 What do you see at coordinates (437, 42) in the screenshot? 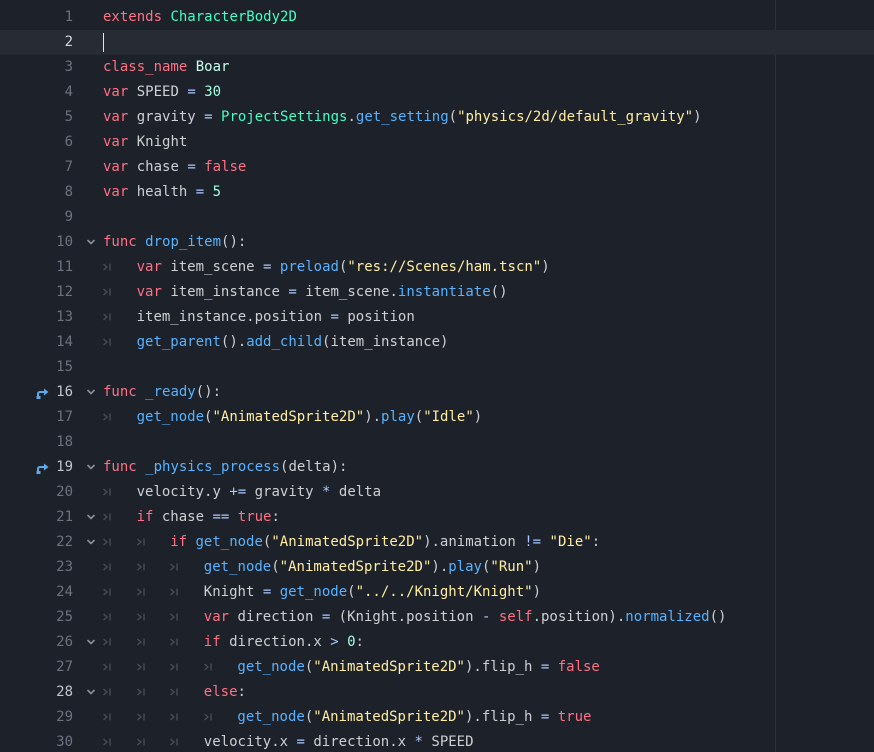
I see `code-line: 2` at bounding box center [437, 42].